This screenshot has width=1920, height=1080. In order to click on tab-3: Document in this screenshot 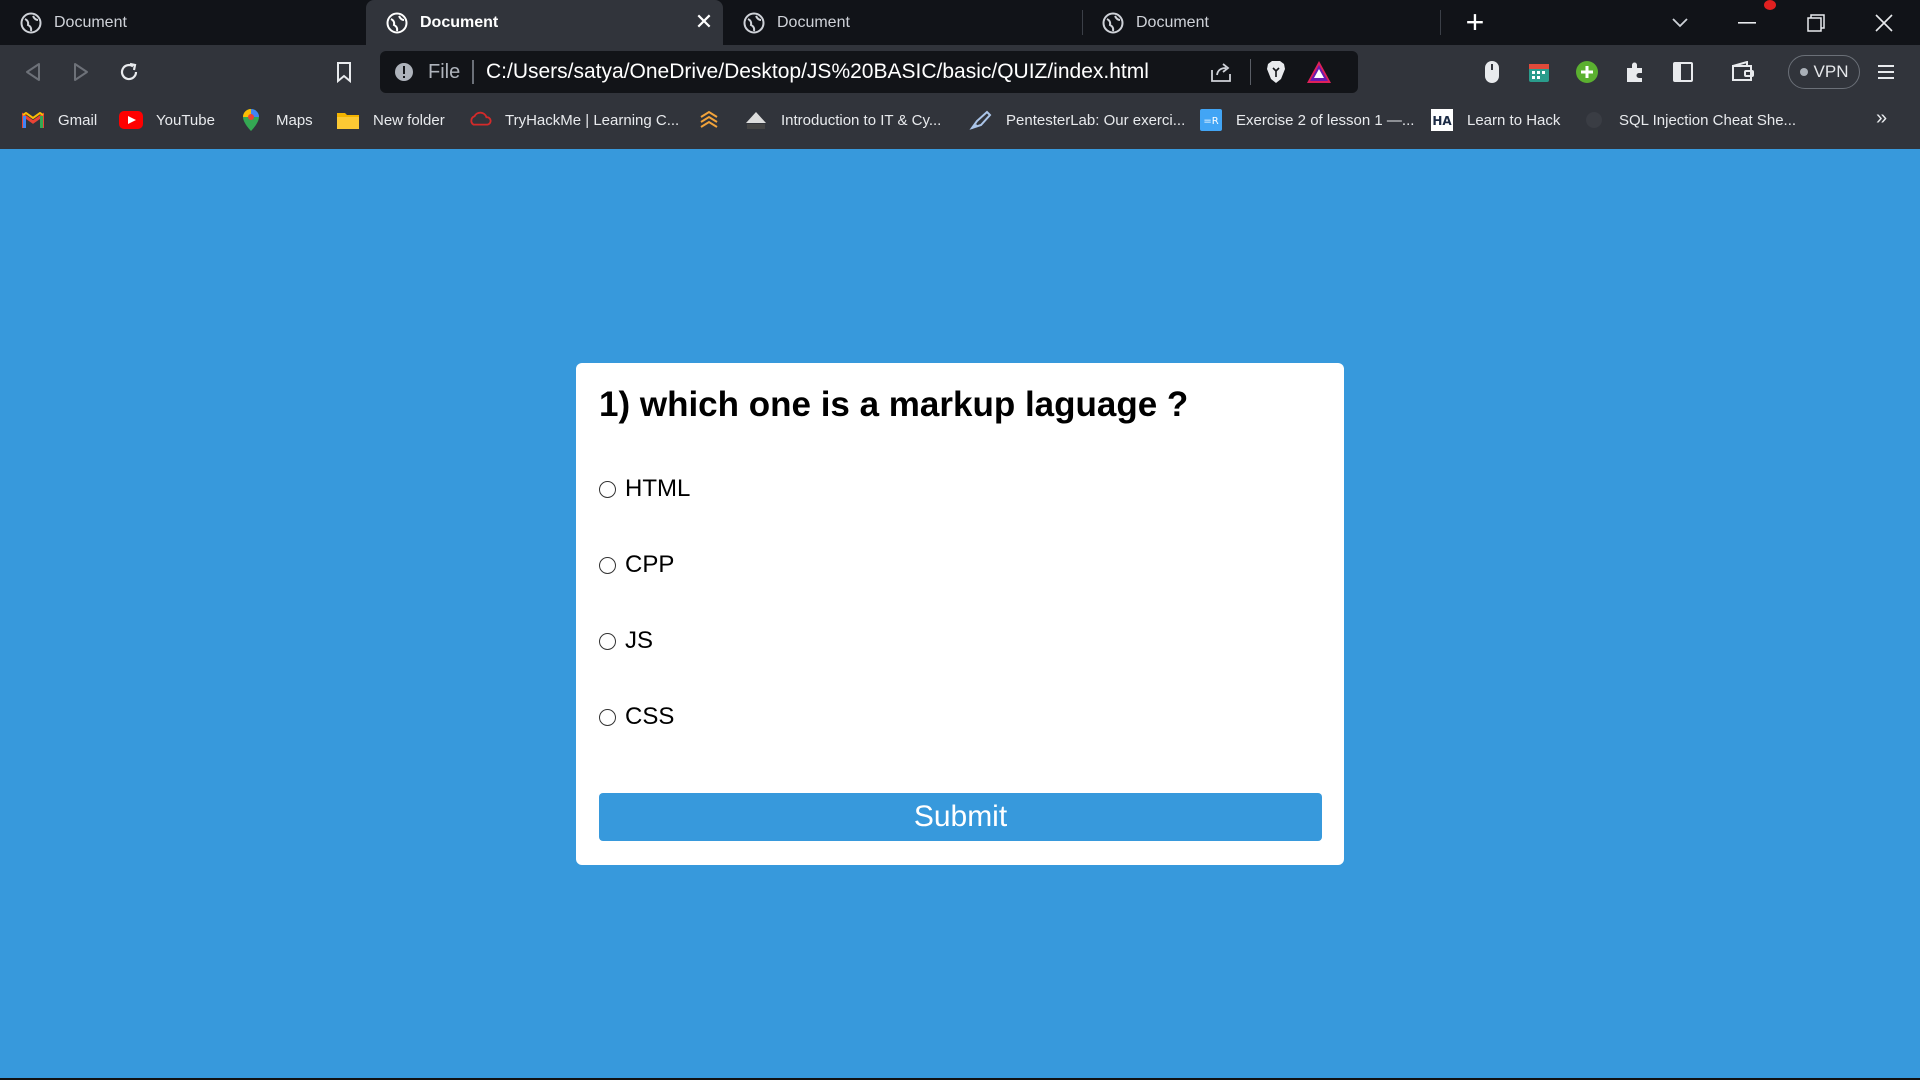, I will do `click(902, 22)`.